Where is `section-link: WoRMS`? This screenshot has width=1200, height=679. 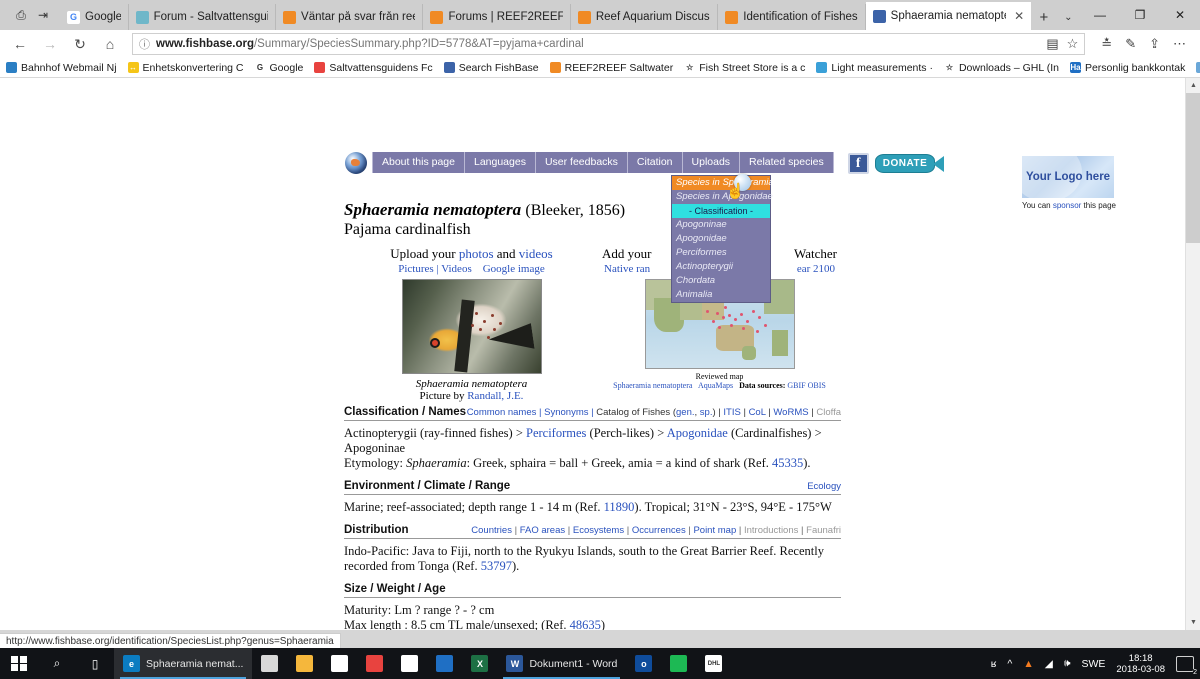
section-link: WoRMS is located at coordinates (790, 412).